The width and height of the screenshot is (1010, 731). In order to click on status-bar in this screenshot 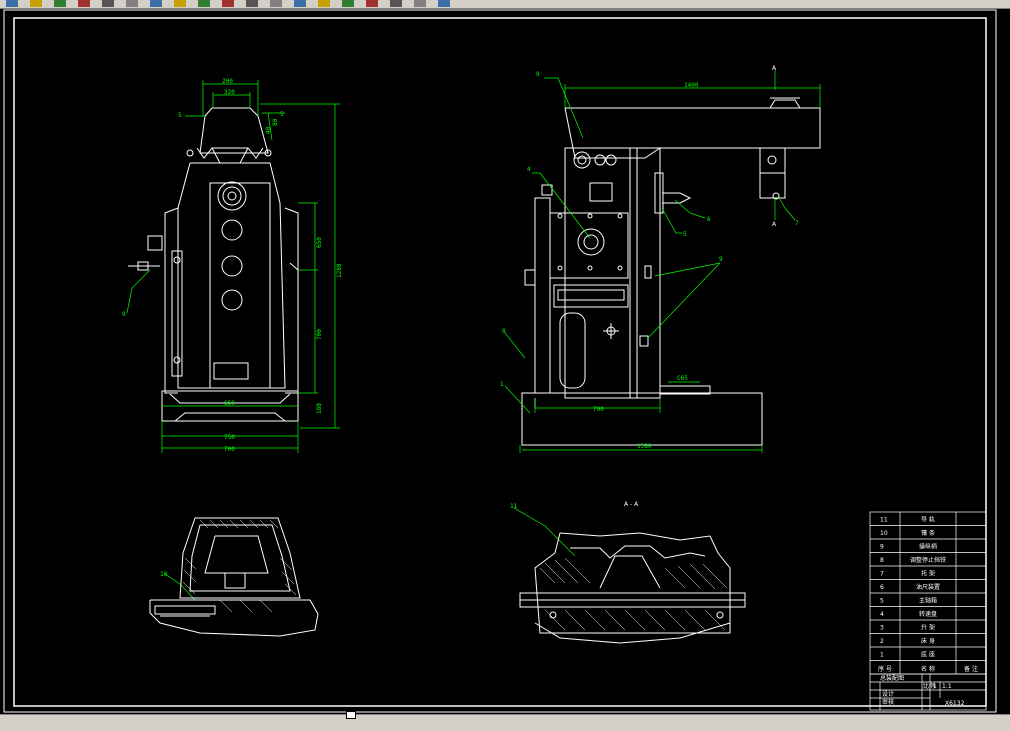, I will do `click(505, 721)`.